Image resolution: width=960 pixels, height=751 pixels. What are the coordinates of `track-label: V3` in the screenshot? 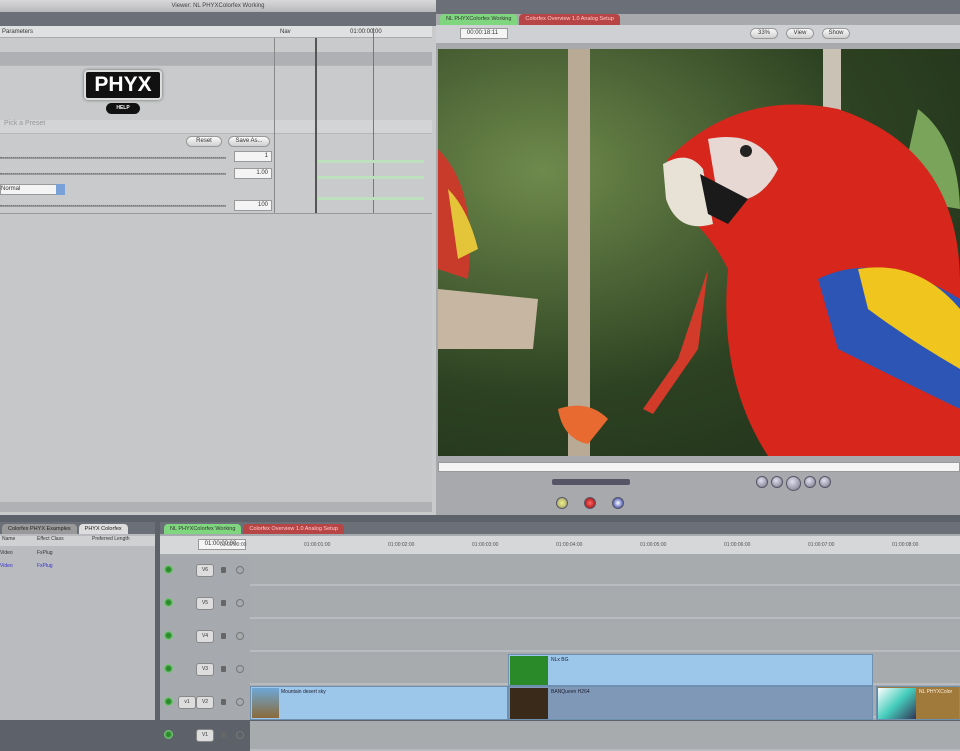 It's located at (205, 669).